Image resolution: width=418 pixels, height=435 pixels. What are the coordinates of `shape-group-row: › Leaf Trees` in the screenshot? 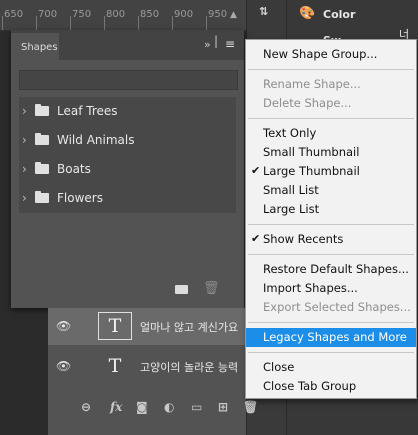 It's located at (127, 111).